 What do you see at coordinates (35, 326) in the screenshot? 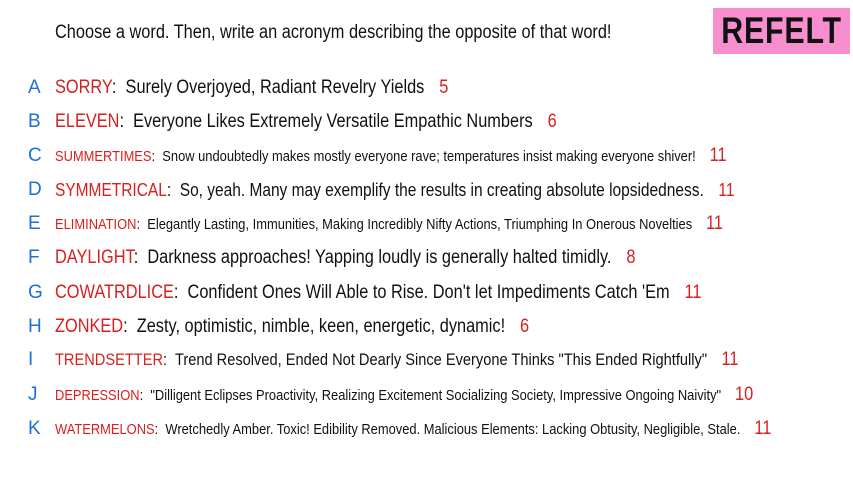
I see `row-letter: H` at bounding box center [35, 326].